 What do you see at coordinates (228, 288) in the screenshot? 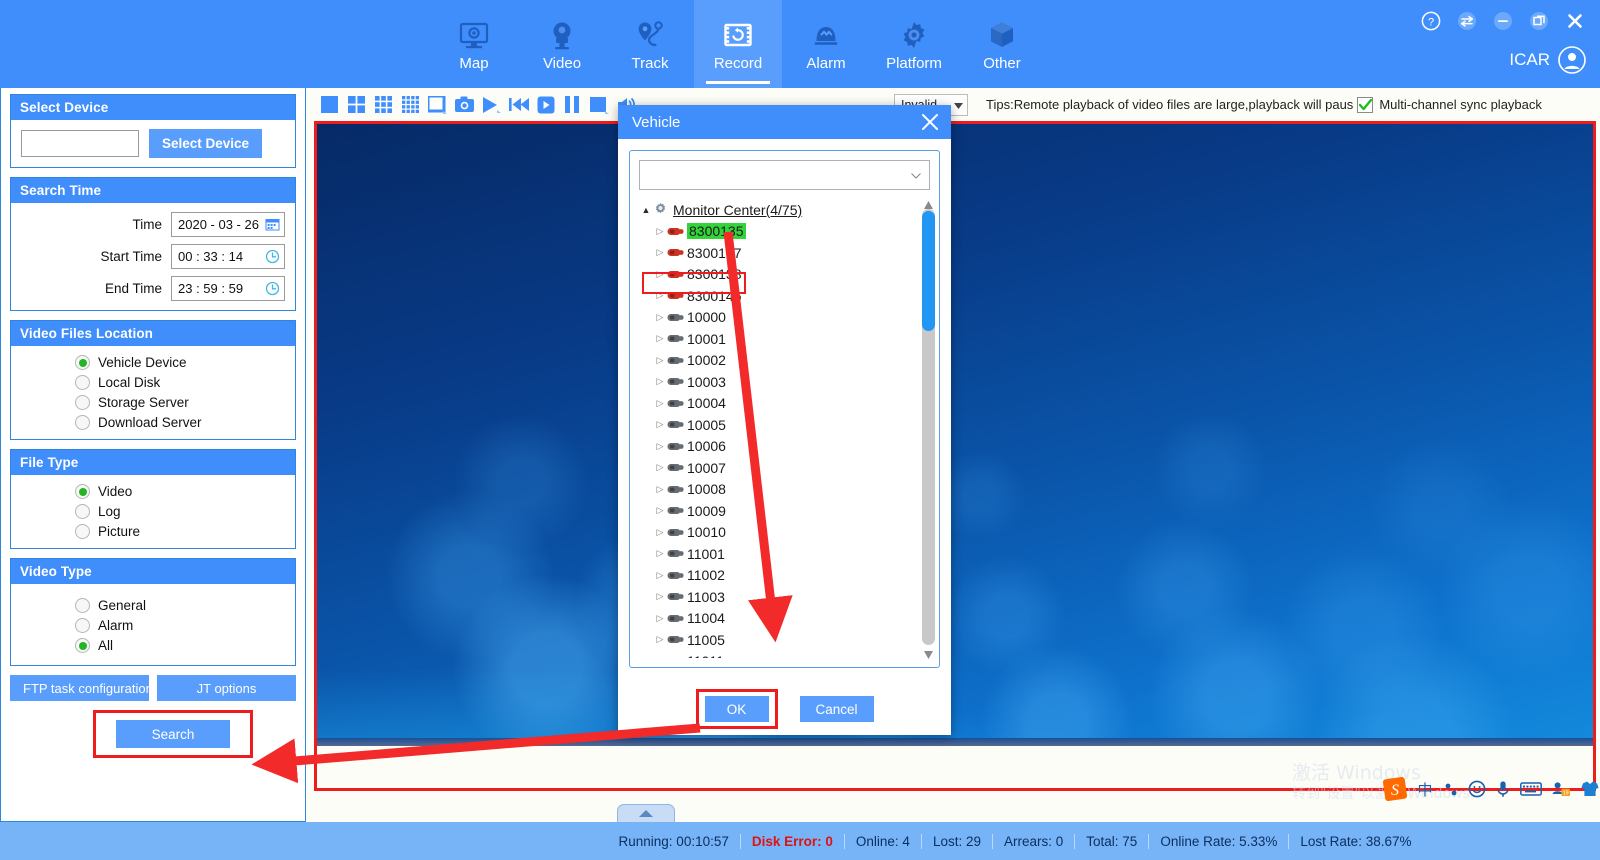
I see `end-time-field: 23 : 59 : 59` at bounding box center [228, 288].